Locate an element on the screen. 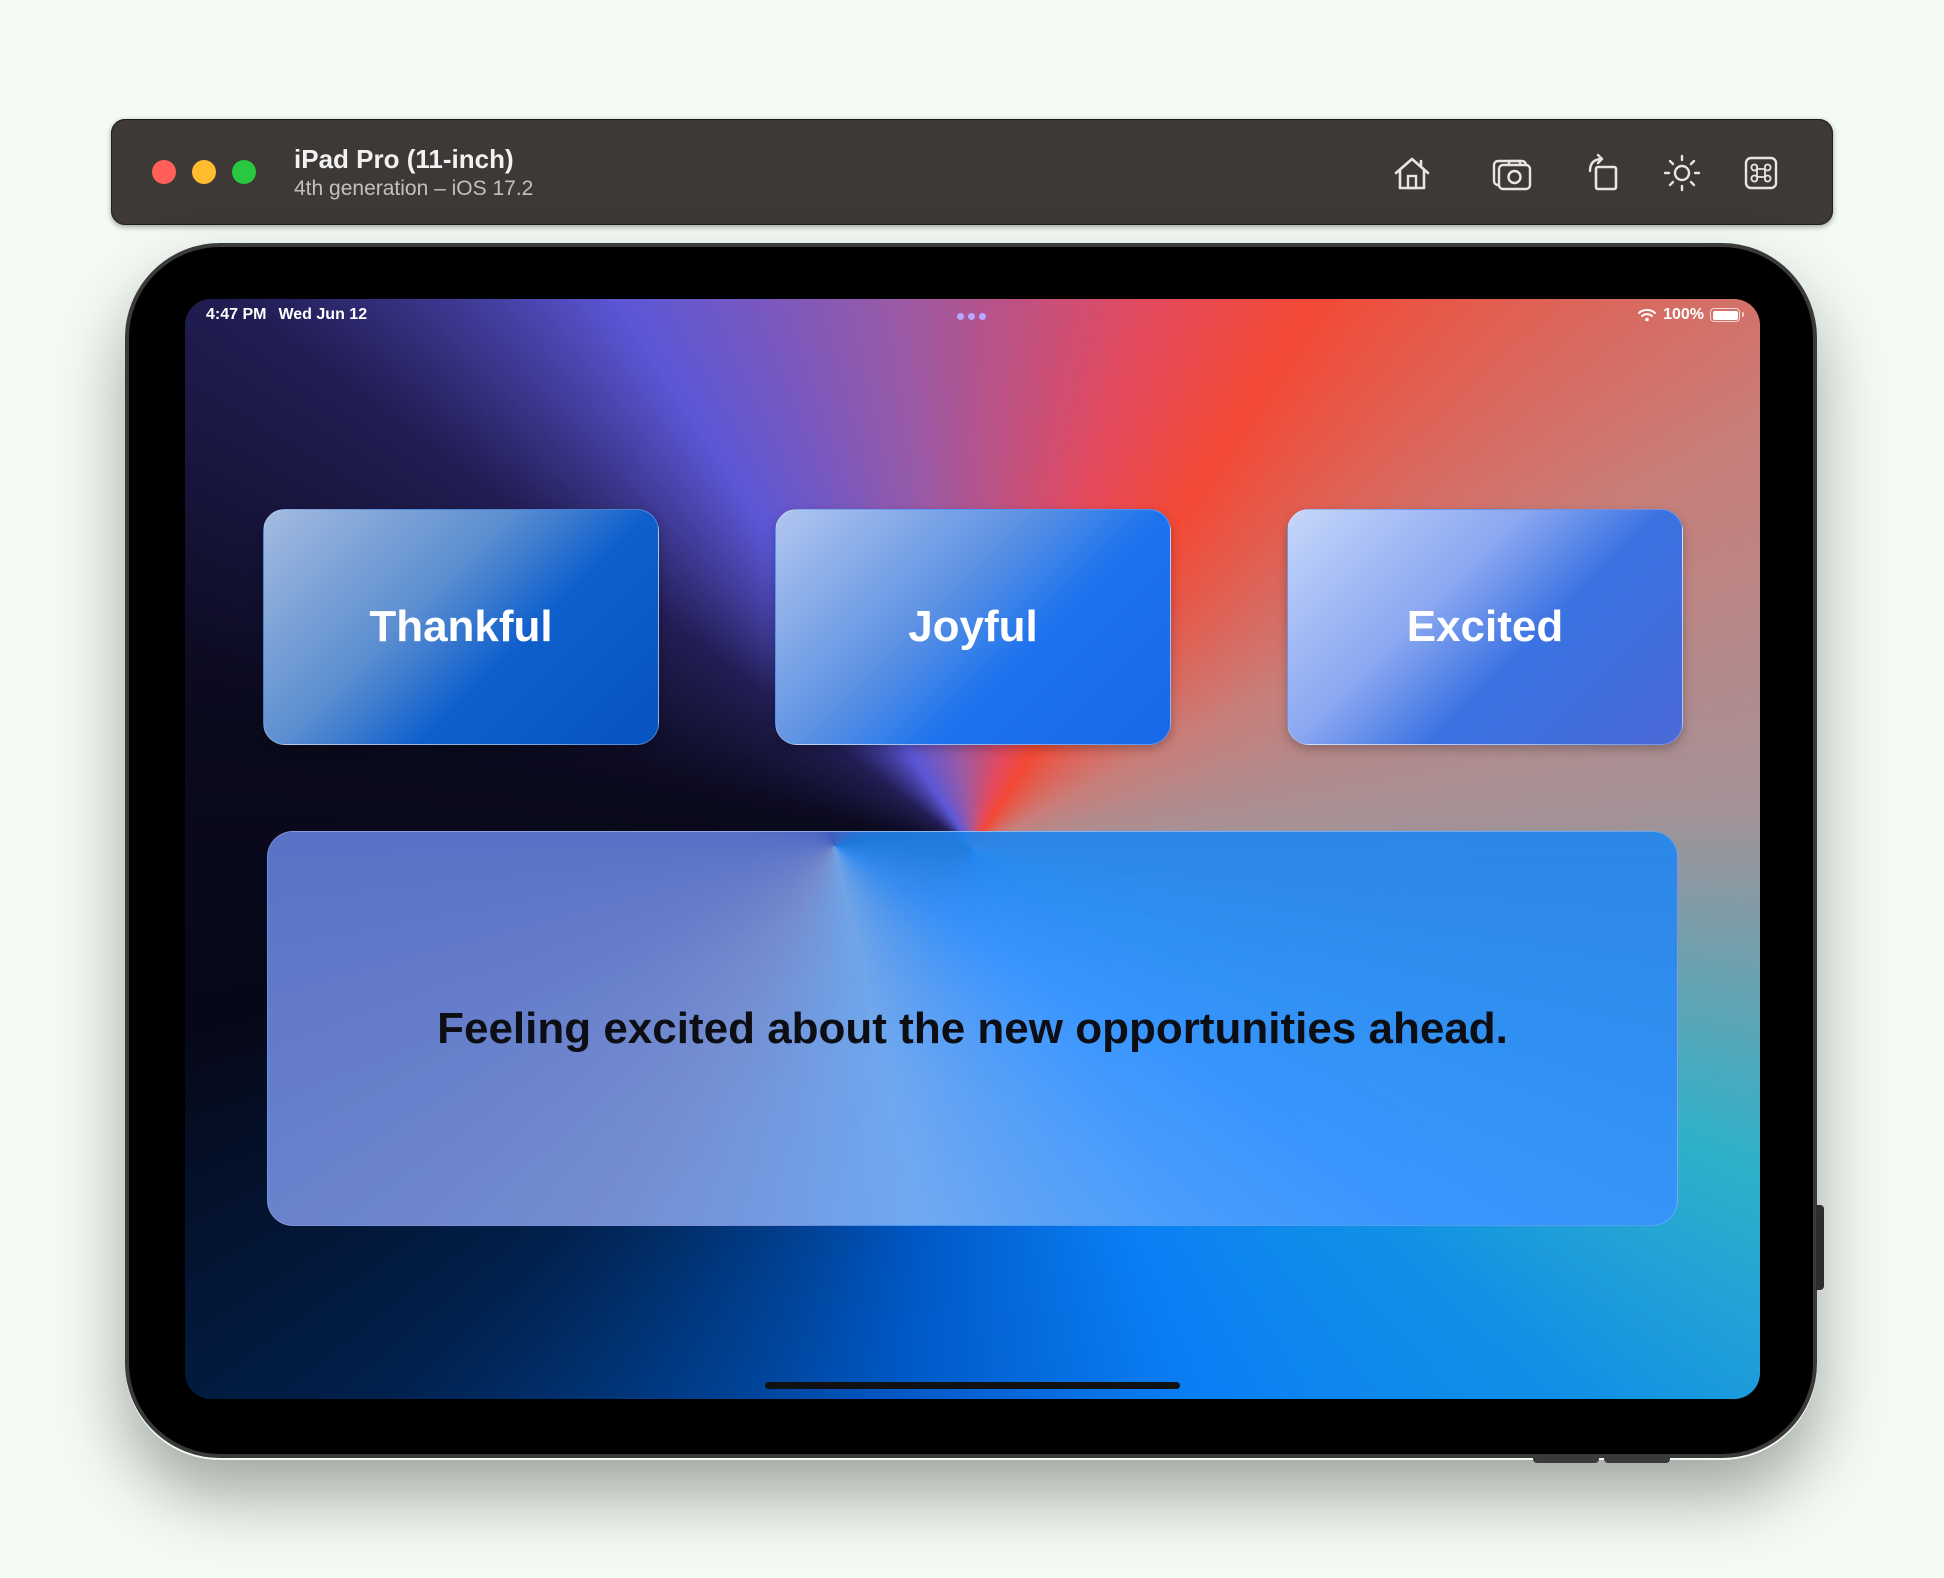  keyboard-shortcut-button is located at coordinates (1761, 173).